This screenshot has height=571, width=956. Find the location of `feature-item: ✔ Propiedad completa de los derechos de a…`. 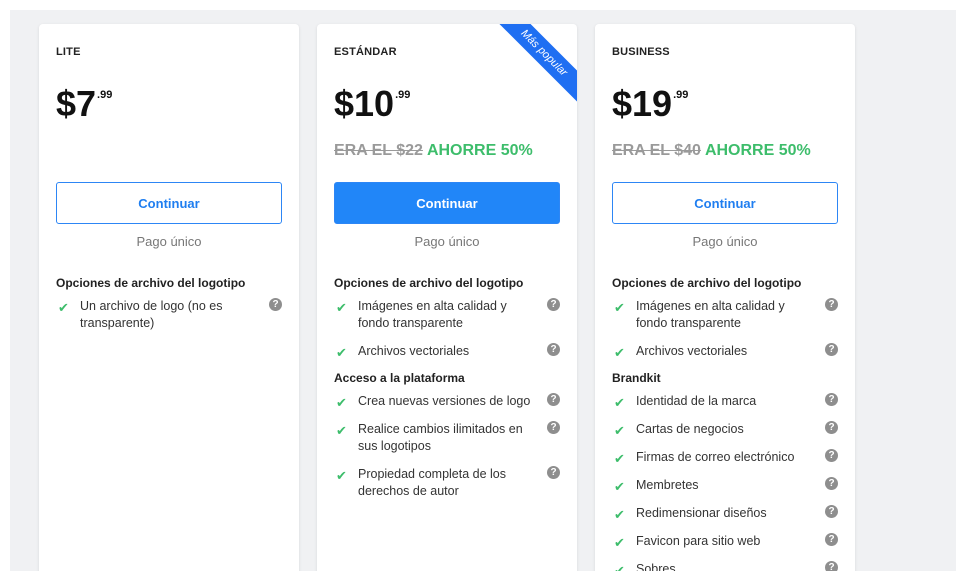

feature-item: ✔ Propiedad completa de los derechos de a… is located at coordinates (448, 483).